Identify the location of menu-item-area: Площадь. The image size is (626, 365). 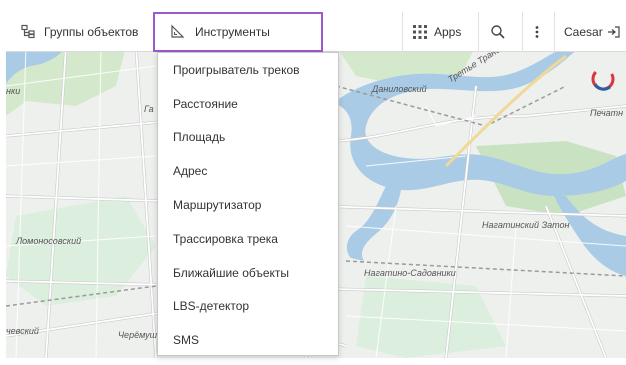
(248, 138).